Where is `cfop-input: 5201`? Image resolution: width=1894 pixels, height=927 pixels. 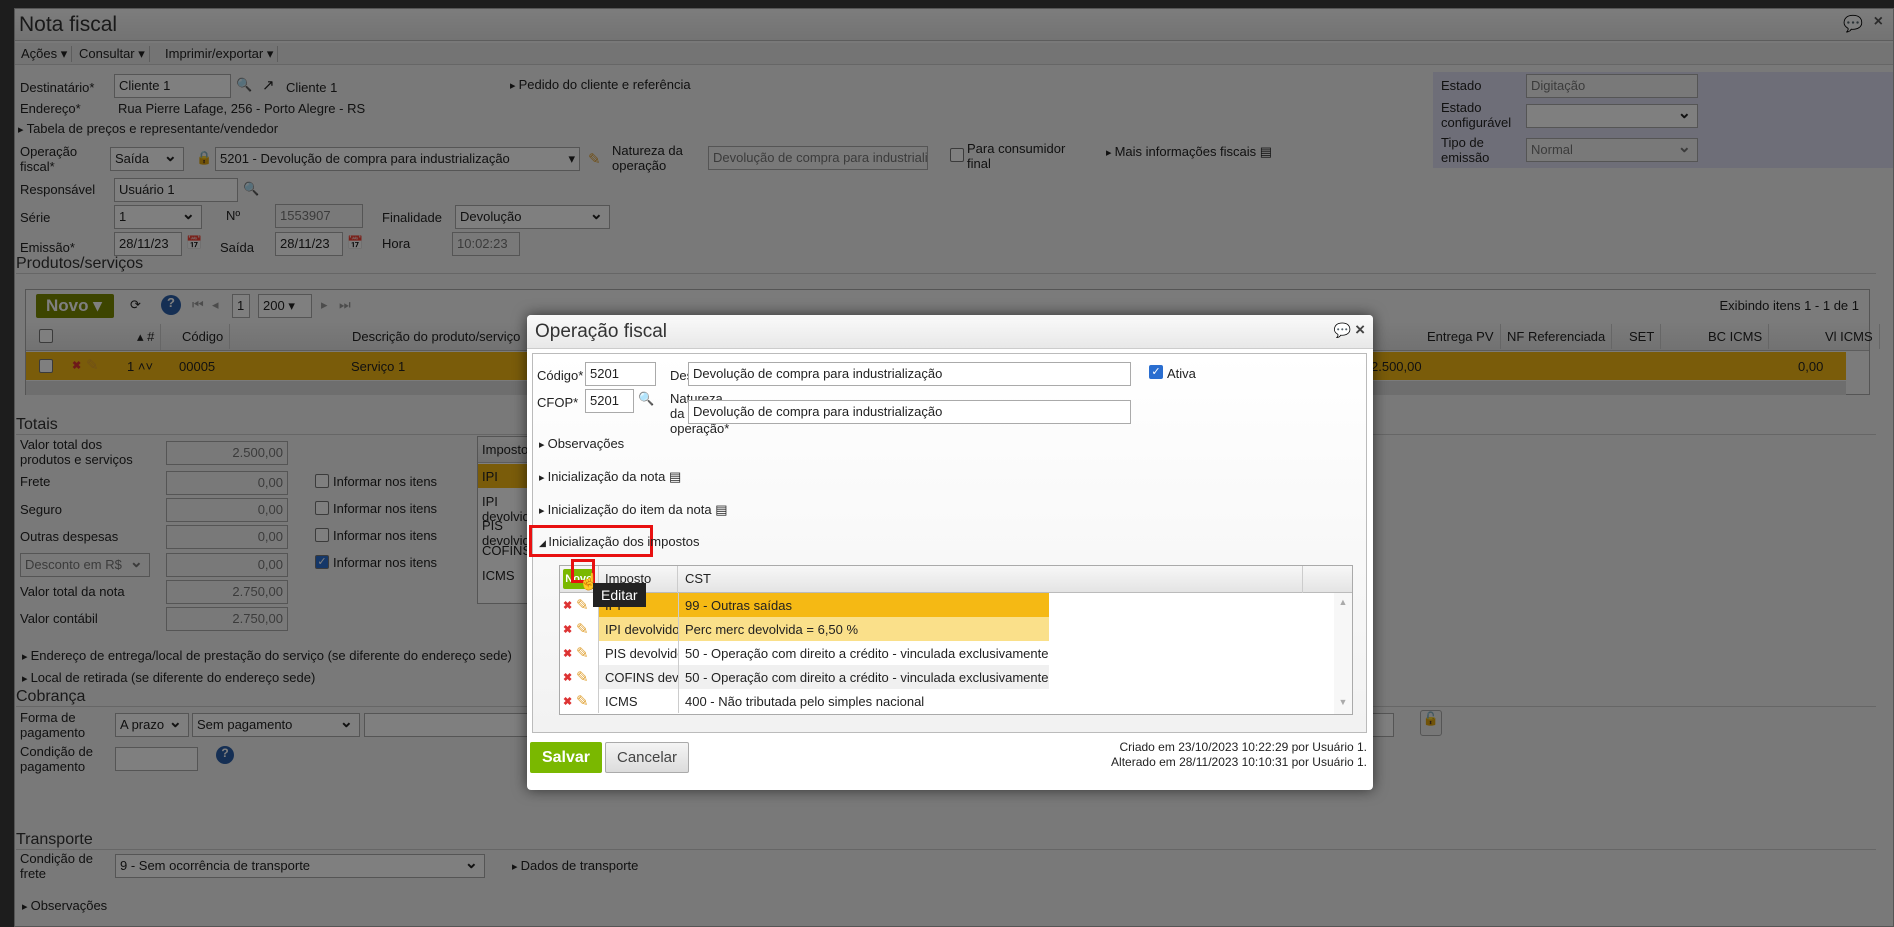
cfop-input: 5201 is located at coordinates (609, 401).